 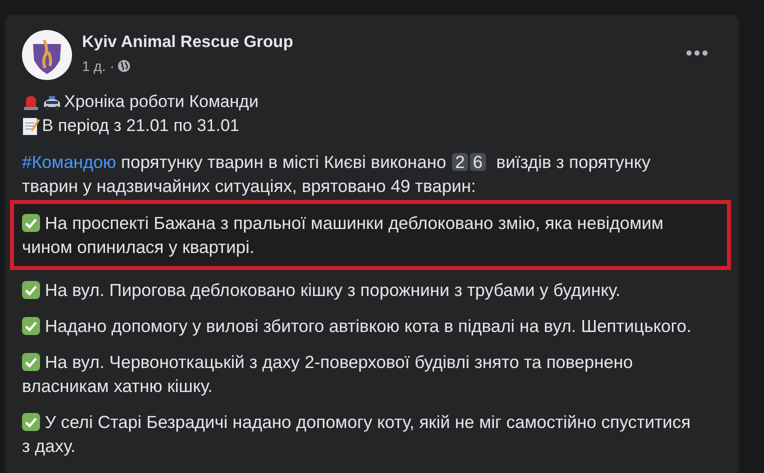 I want to click on police-car-icon, so click(x=52, y=102).